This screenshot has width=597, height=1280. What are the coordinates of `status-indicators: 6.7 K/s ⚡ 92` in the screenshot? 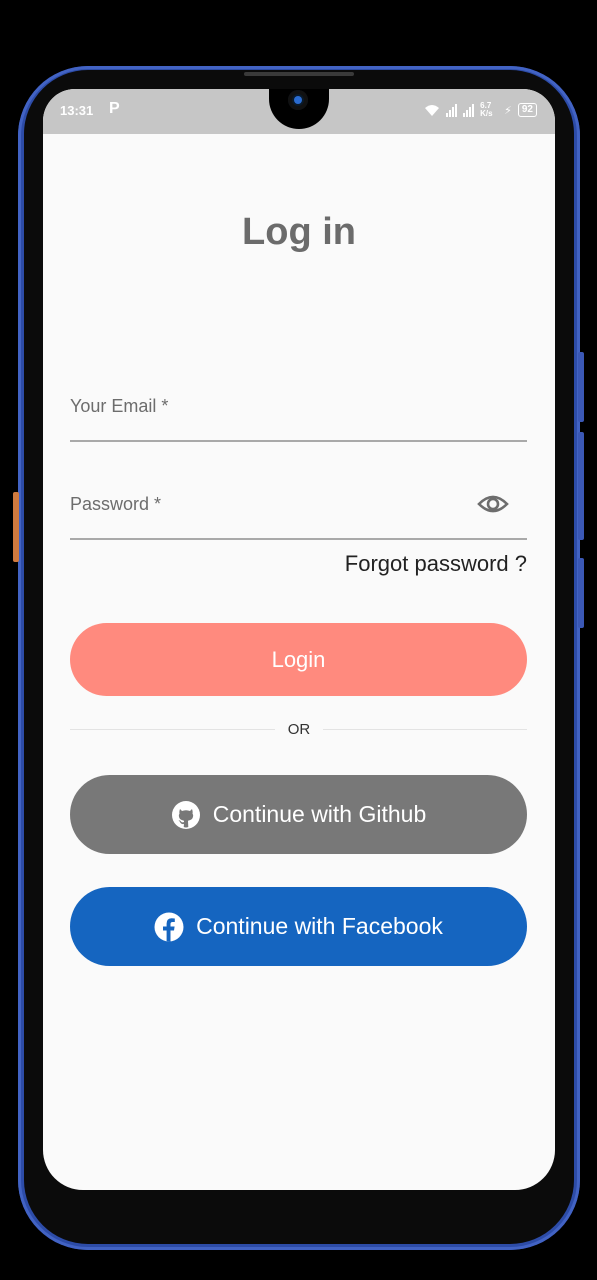 It's located at (480, 110).